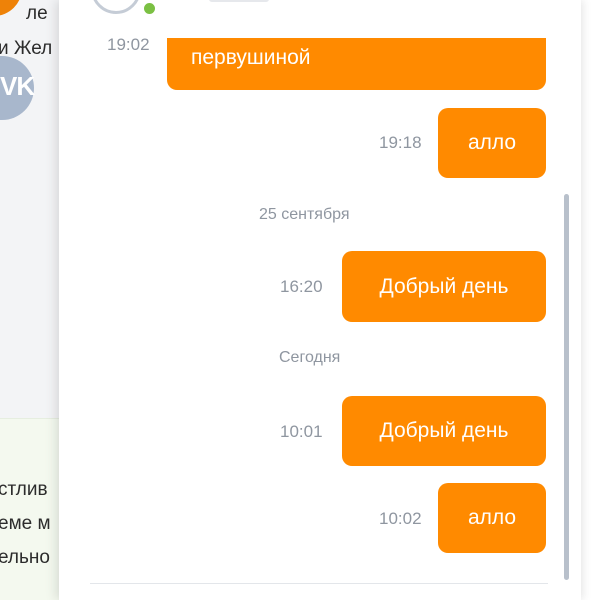 The image size is (600, 600). What do you see at coordinates (11, 8) in the screenshot?
I see `background-avatar` at bounding box center [11, 8].